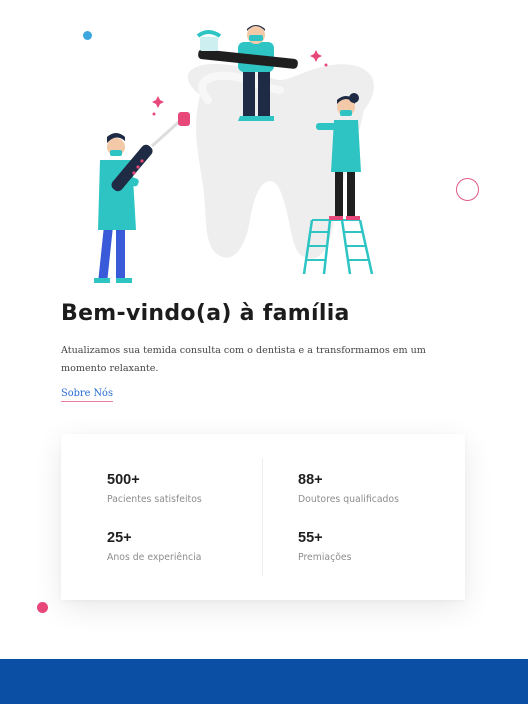 The image size is (528, 704). What do you see at coordinates (154, 557) in the screenshot?
I see `stat-label: Anos de experiência` at bounding box center [154, 557].